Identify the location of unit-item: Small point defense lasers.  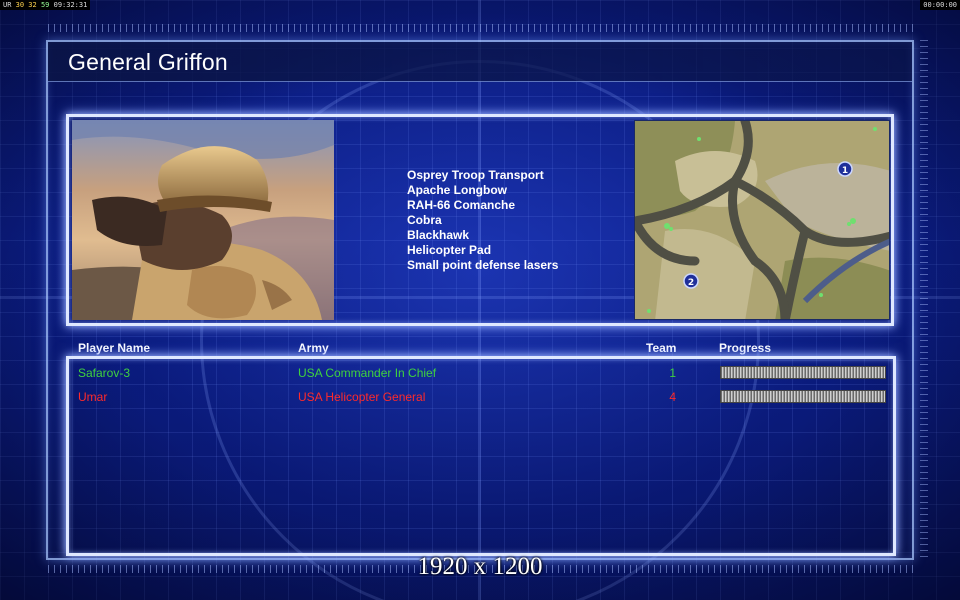
(483, 265).